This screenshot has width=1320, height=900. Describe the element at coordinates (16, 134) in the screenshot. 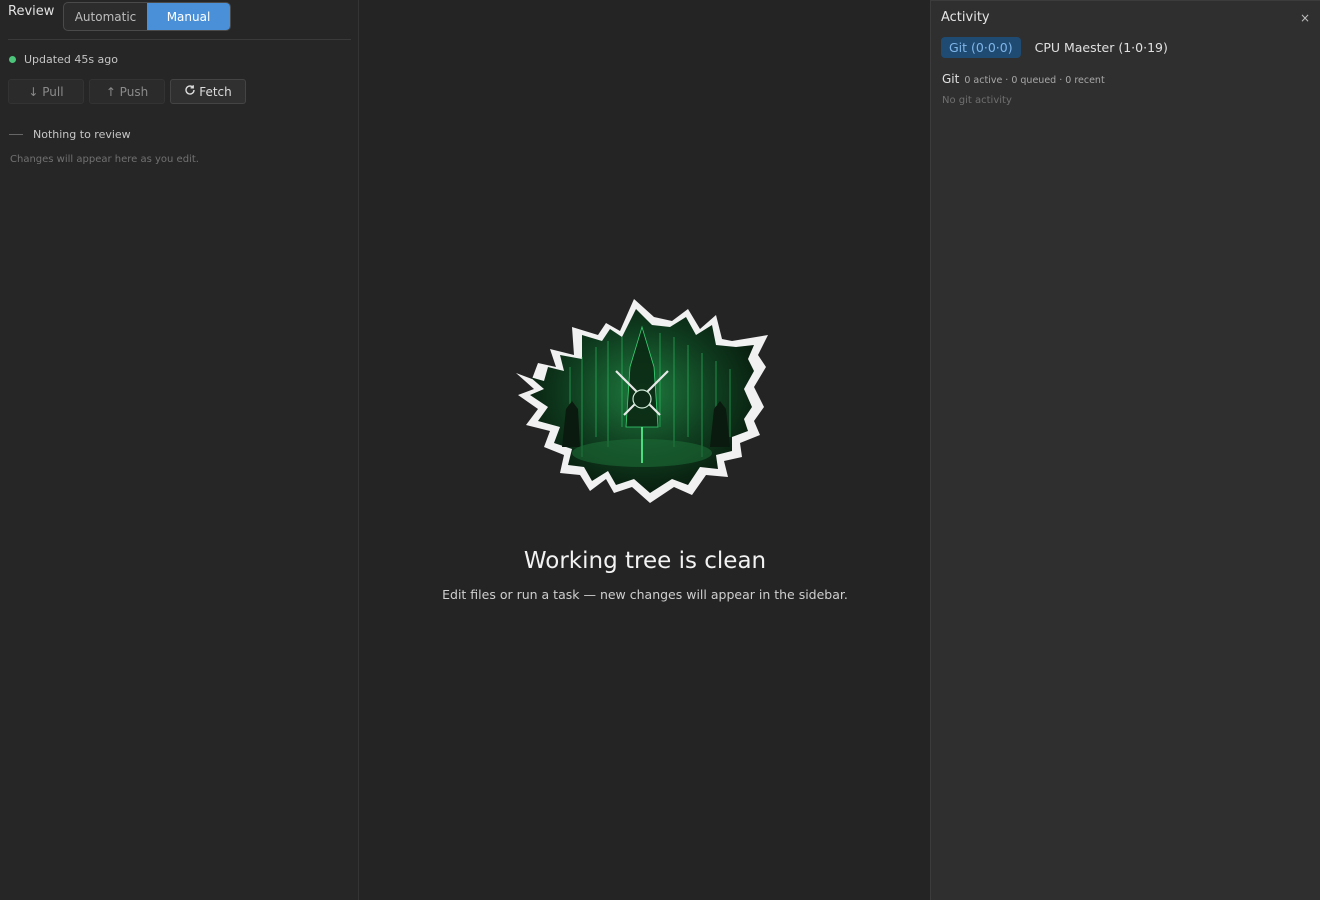

I see `dash-icon` at that location.